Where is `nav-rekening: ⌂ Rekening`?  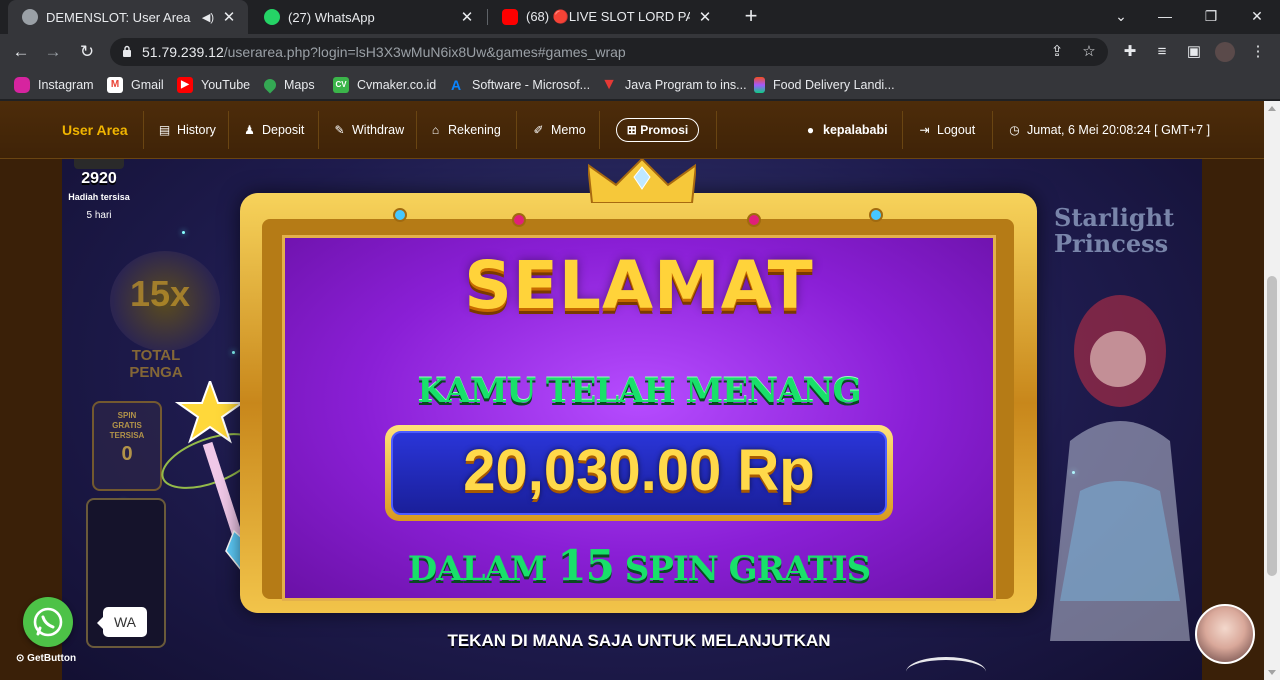 nav-rekening: ⌂ Rekening is located at coordinates (465, 130).